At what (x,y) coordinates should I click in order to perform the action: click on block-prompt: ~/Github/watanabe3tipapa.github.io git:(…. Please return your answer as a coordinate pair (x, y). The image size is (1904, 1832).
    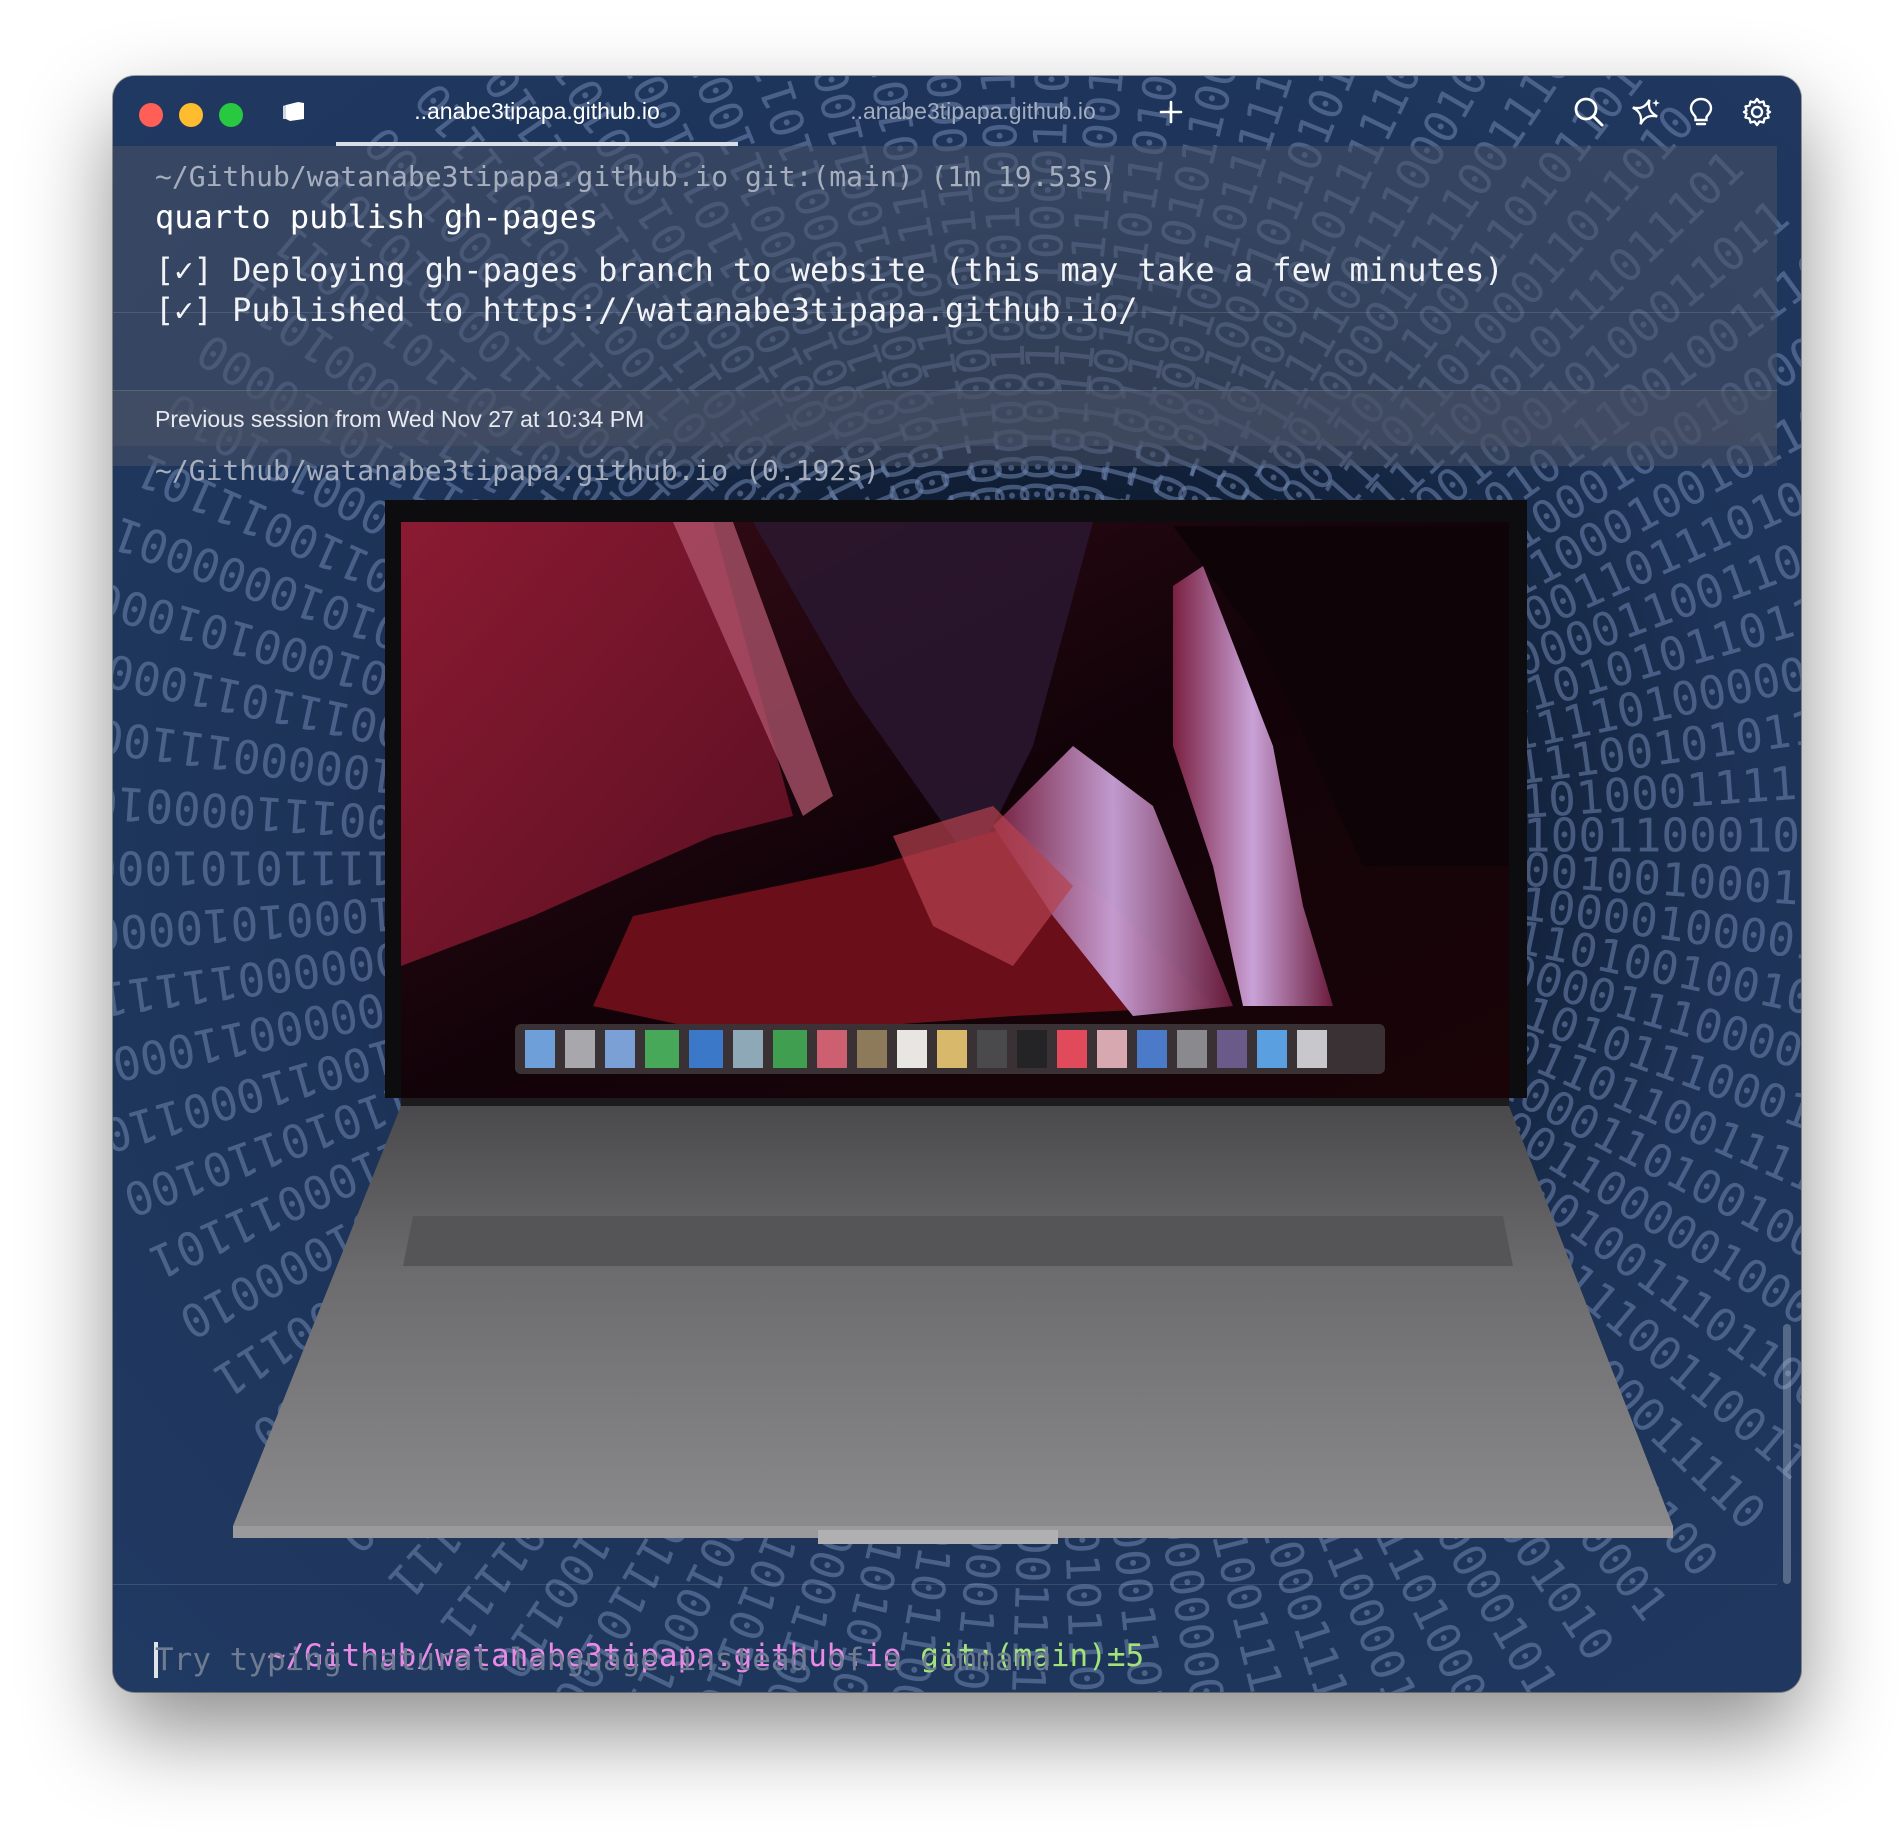
    Looking at the image, I should click on (635, 176).